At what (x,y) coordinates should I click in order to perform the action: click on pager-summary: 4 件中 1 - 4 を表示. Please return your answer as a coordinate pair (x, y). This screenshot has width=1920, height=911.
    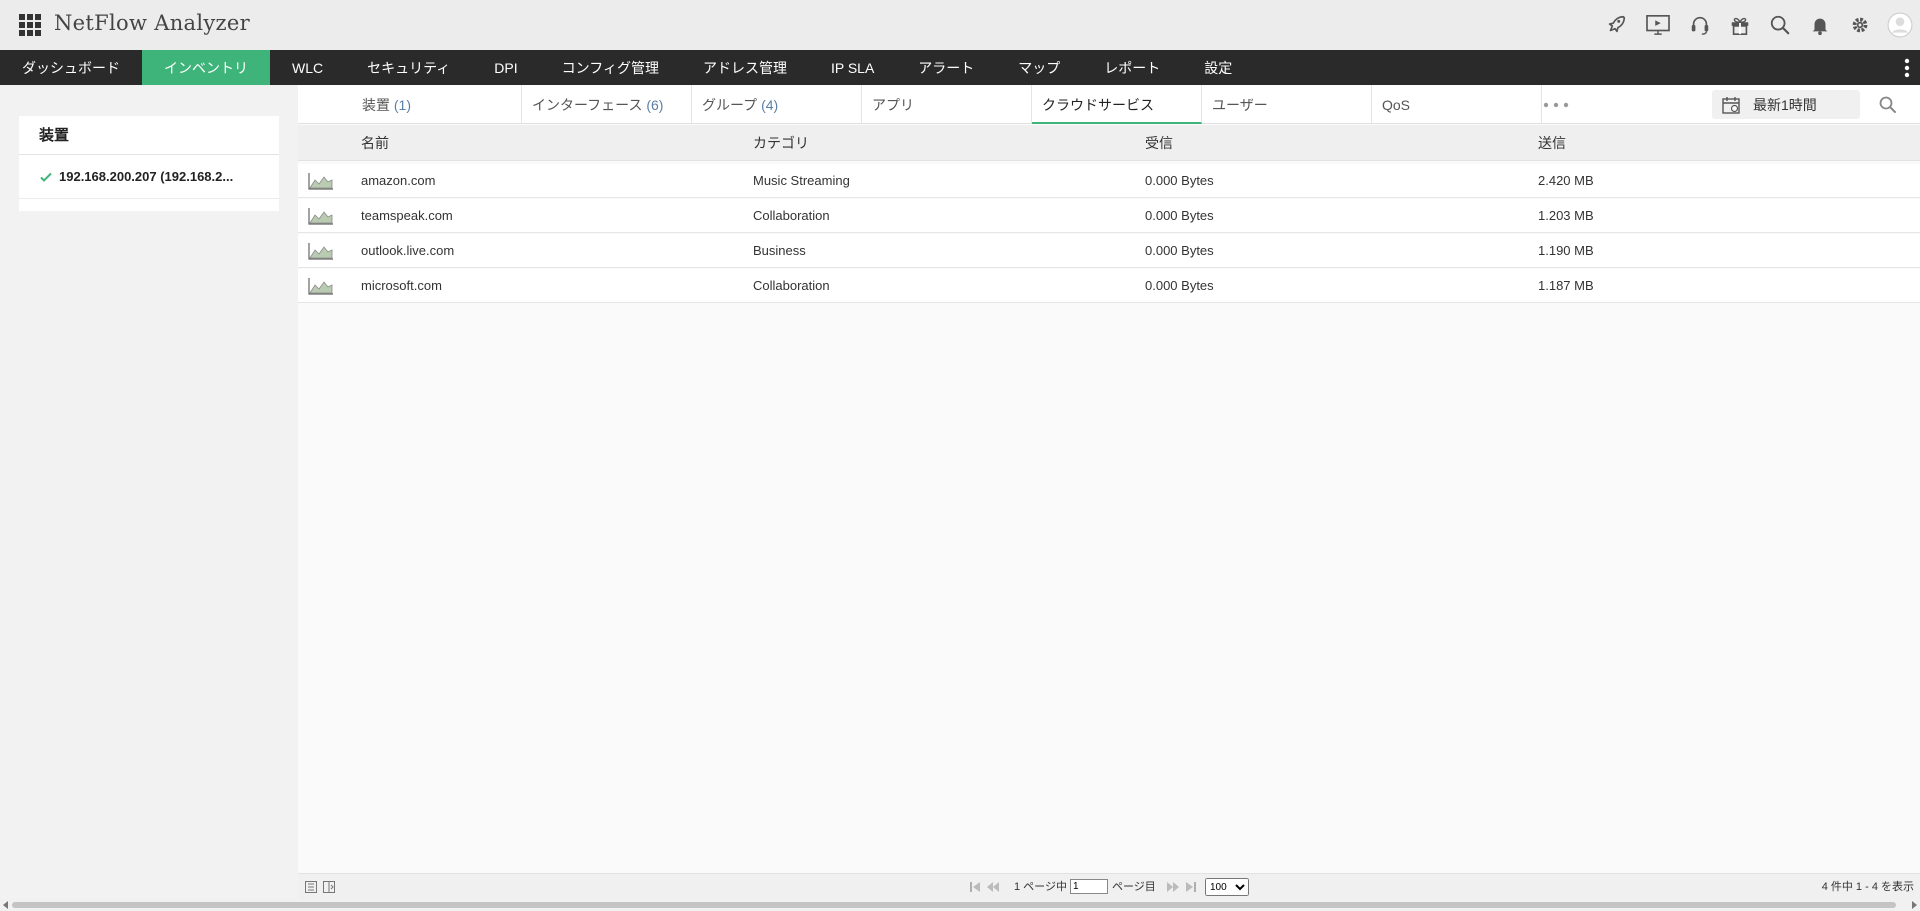
    Looking at the image, I should click on (1867, 887).